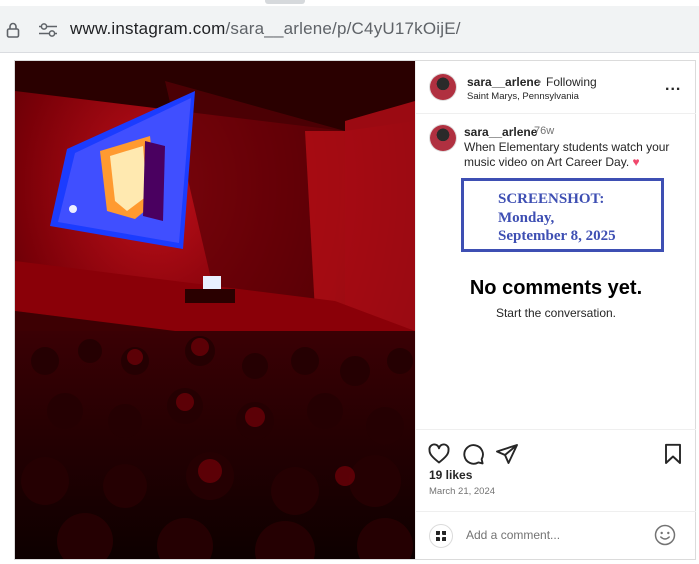 The image size is (699, 564). Describe the element at coordinates (556, 447) in the screenshot. I see `post-actions` at that location.